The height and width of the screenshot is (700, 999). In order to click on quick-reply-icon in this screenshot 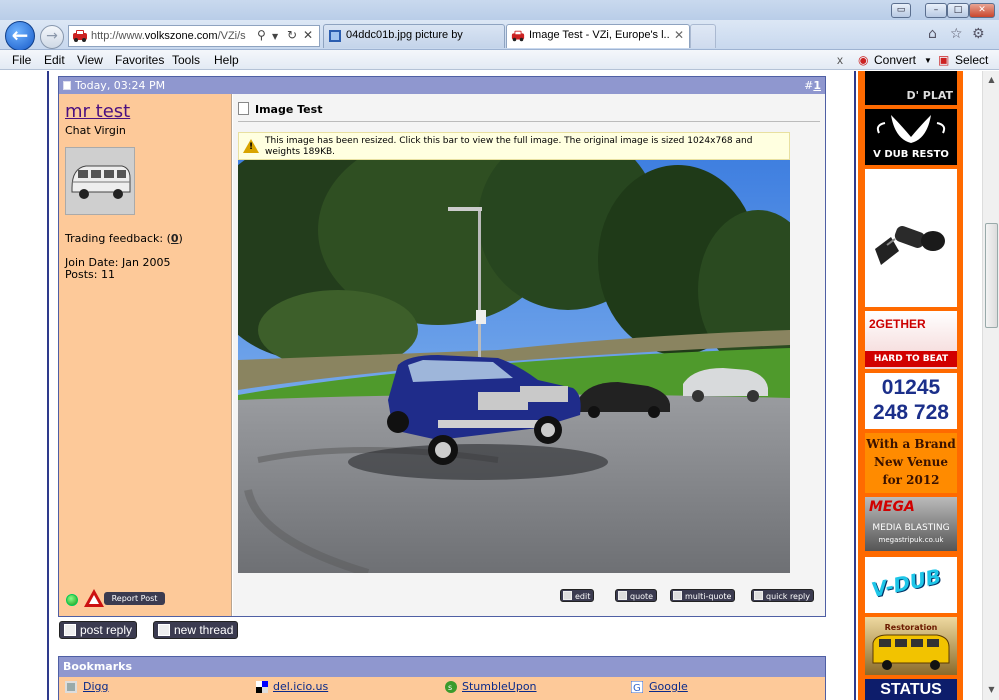, I will do `click(758, 595)`.